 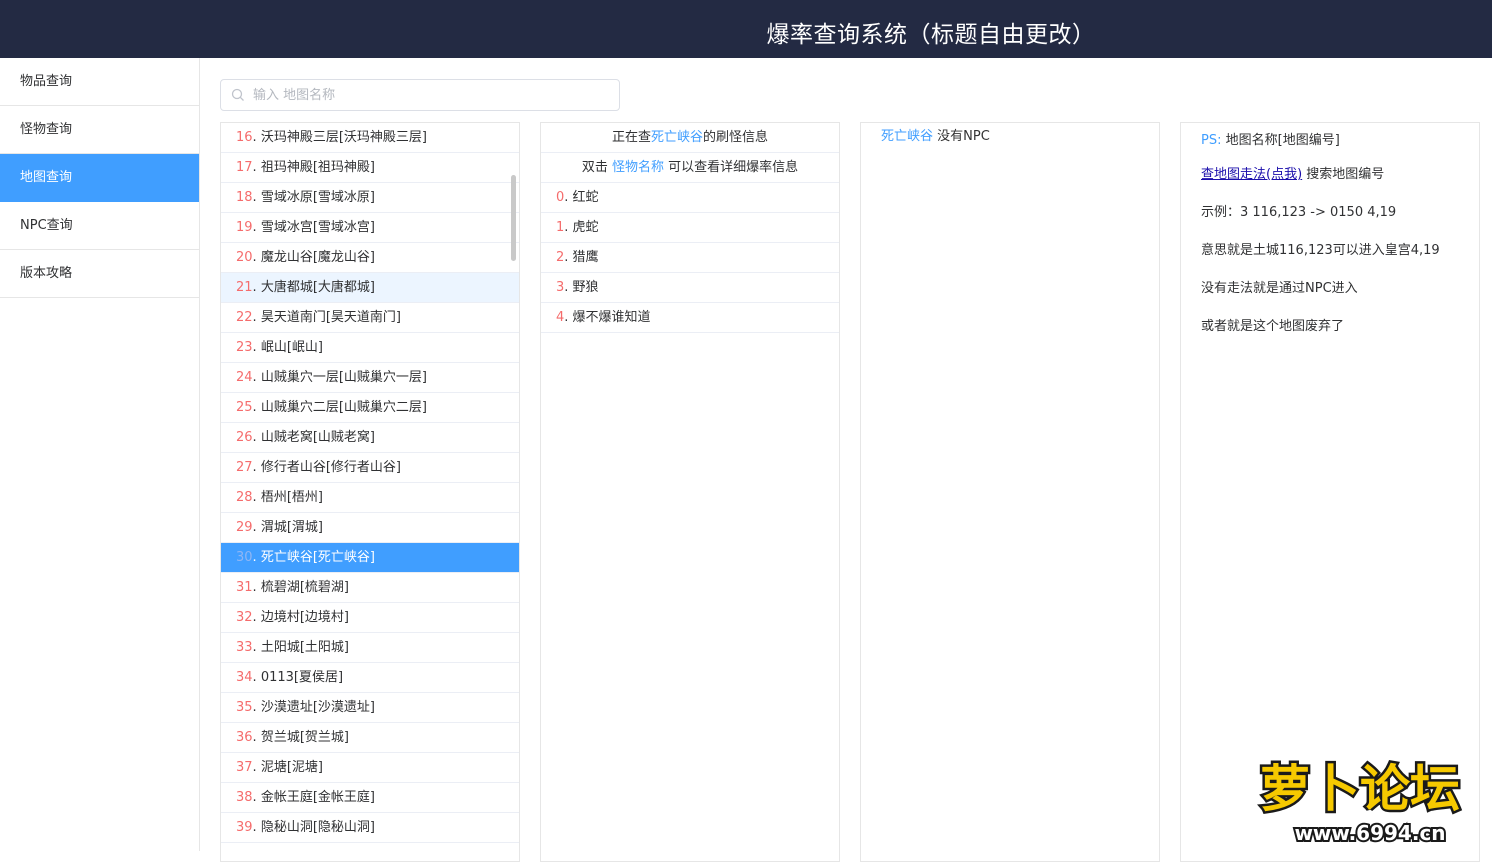 I want to click on npc-status-text: 没有NPC, so click(x=963, y=136).